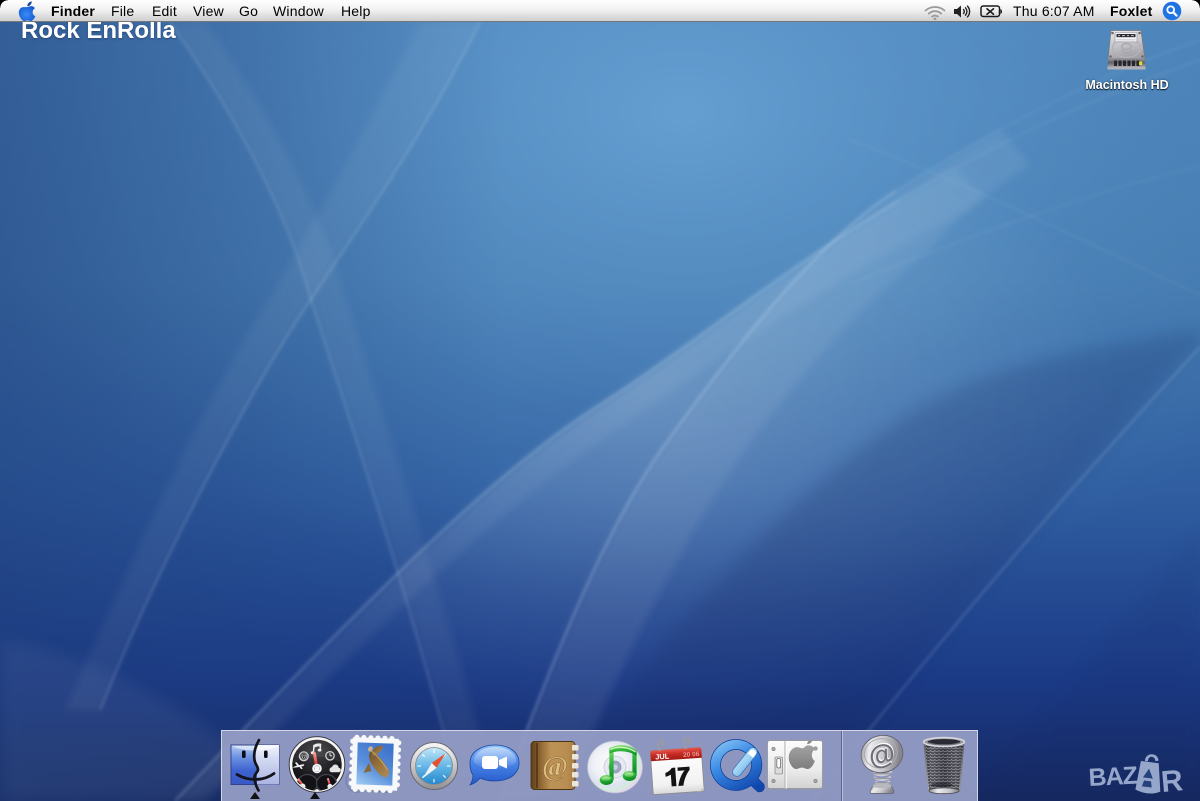 Image resolution: width=1200 pixels, height=801 pixels. What do you see at coordinates (662, 756) in the screenshot?
I see `svg-text: JUL` at bounding box center [662, 756].